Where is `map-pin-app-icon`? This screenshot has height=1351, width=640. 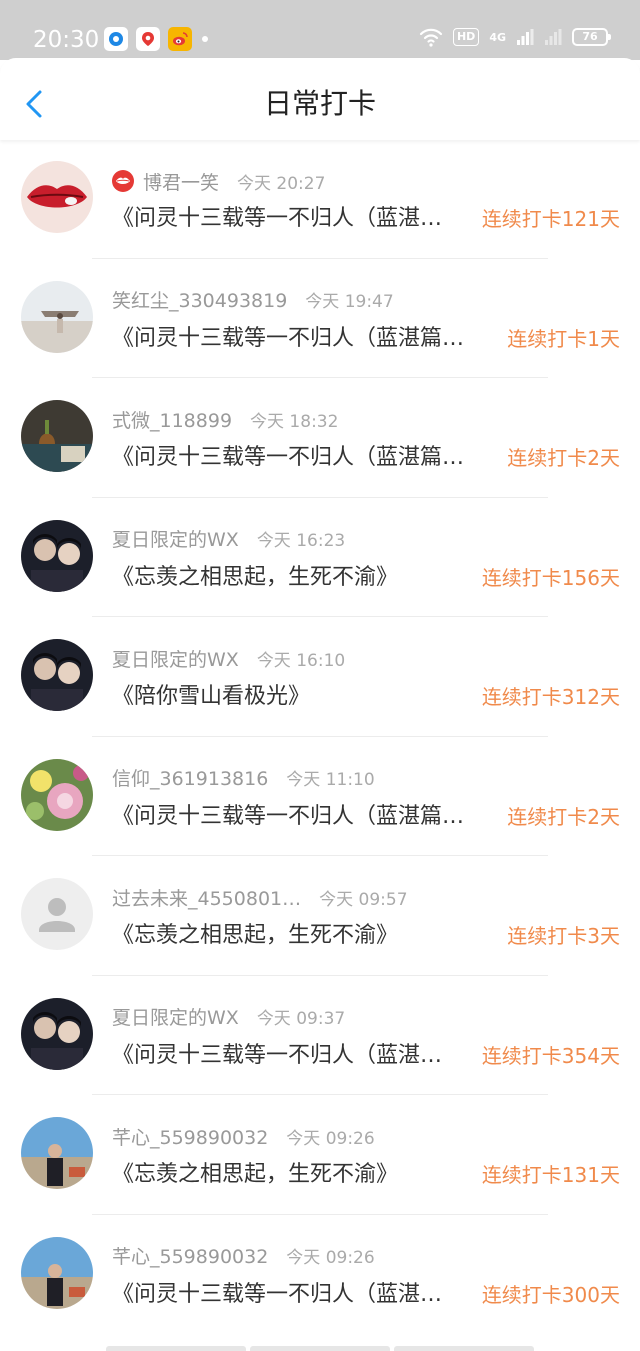
map-pin-app-icon is located at coordinates (148, 39).